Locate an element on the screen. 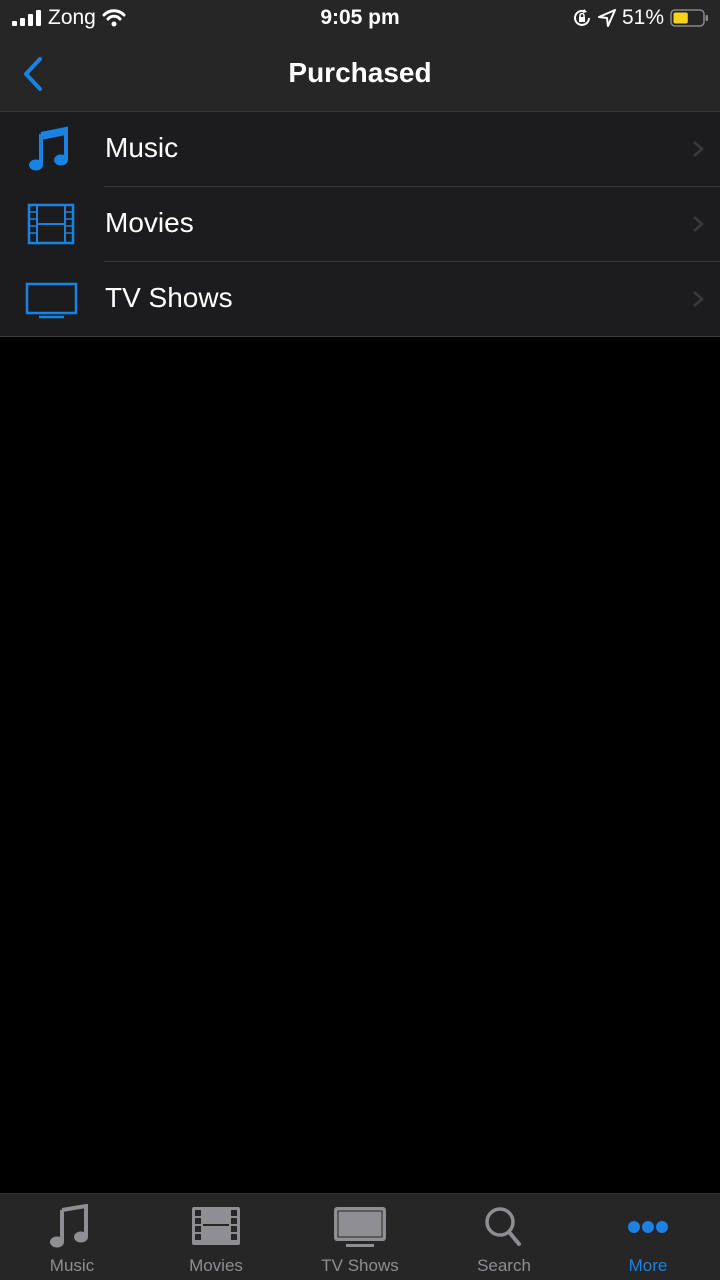 The height and width of the screenshot is (1280, 720). tab-music: Music is located at coordinates (72, 1237).